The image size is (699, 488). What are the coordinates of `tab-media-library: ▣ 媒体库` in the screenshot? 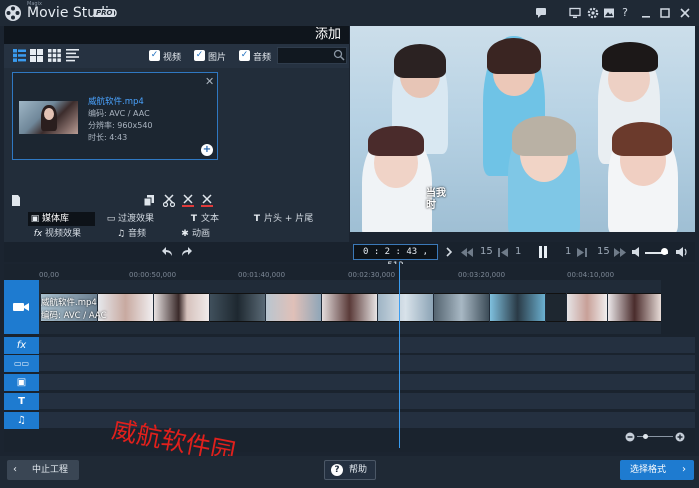 It's located at (61, 219).